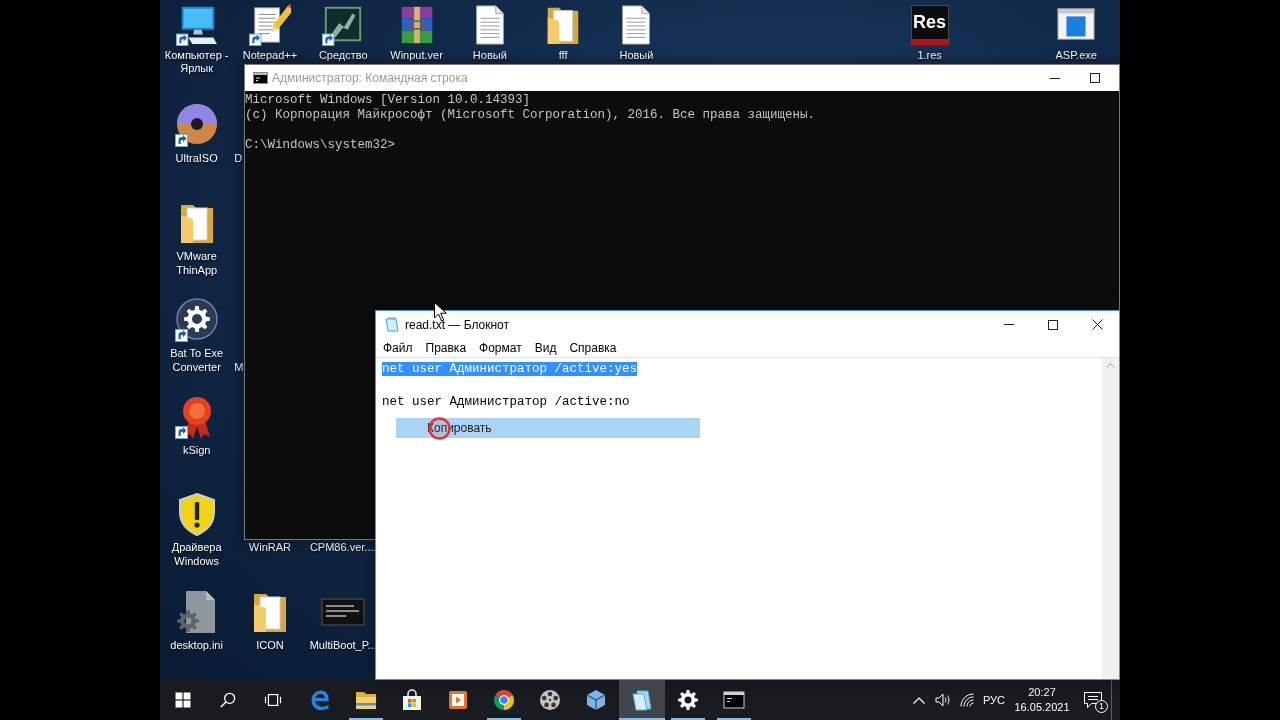  I want to click on menu-bar-item: Справка, so click(593, 347).